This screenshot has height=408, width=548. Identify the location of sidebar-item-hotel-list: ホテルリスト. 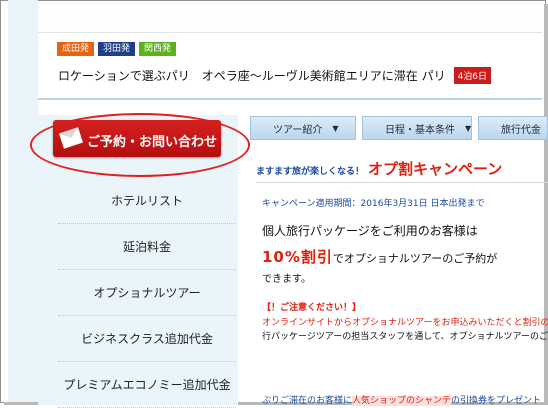
(147, 201).